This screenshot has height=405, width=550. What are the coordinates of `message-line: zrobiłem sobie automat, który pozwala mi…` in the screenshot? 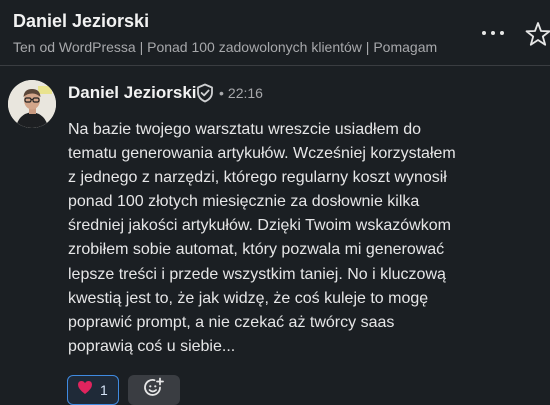 It's located at (256, 250).